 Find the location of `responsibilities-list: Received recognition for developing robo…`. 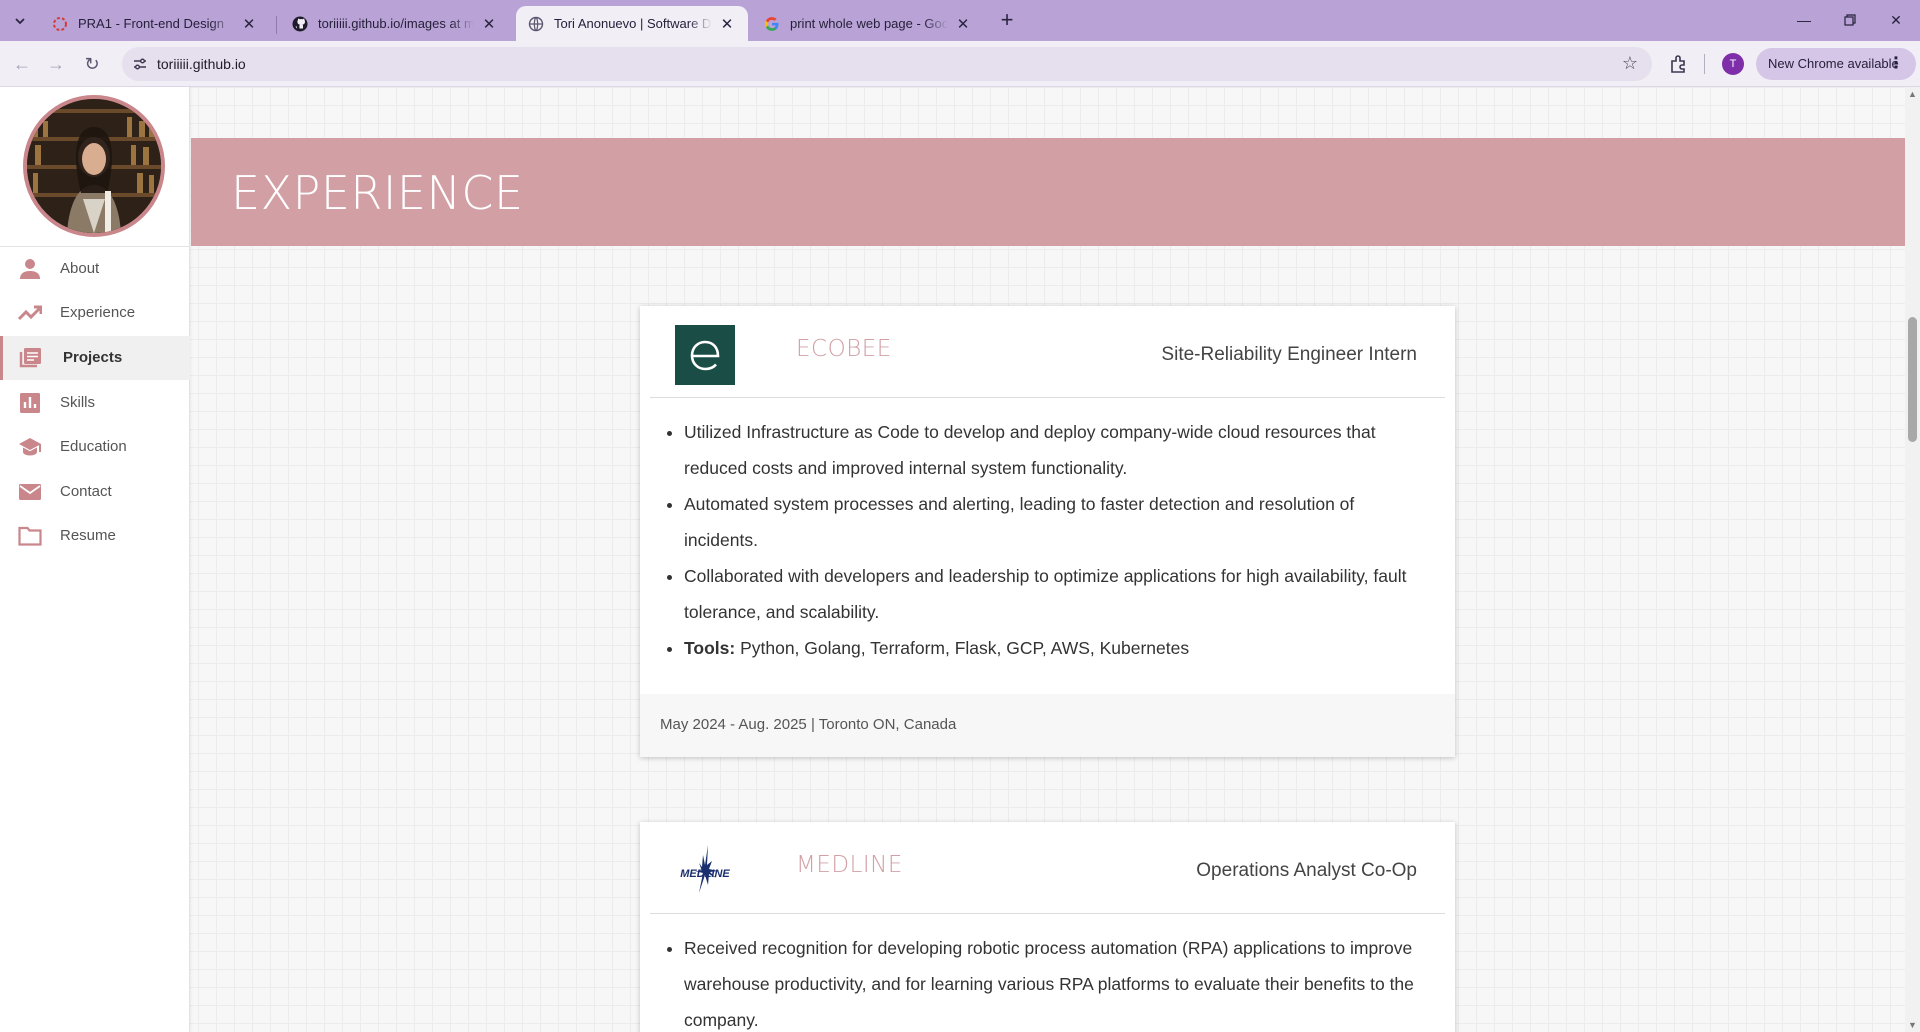

responsibilities-list: Received recognition for developing robo… is located at coordinates (1047, 973).